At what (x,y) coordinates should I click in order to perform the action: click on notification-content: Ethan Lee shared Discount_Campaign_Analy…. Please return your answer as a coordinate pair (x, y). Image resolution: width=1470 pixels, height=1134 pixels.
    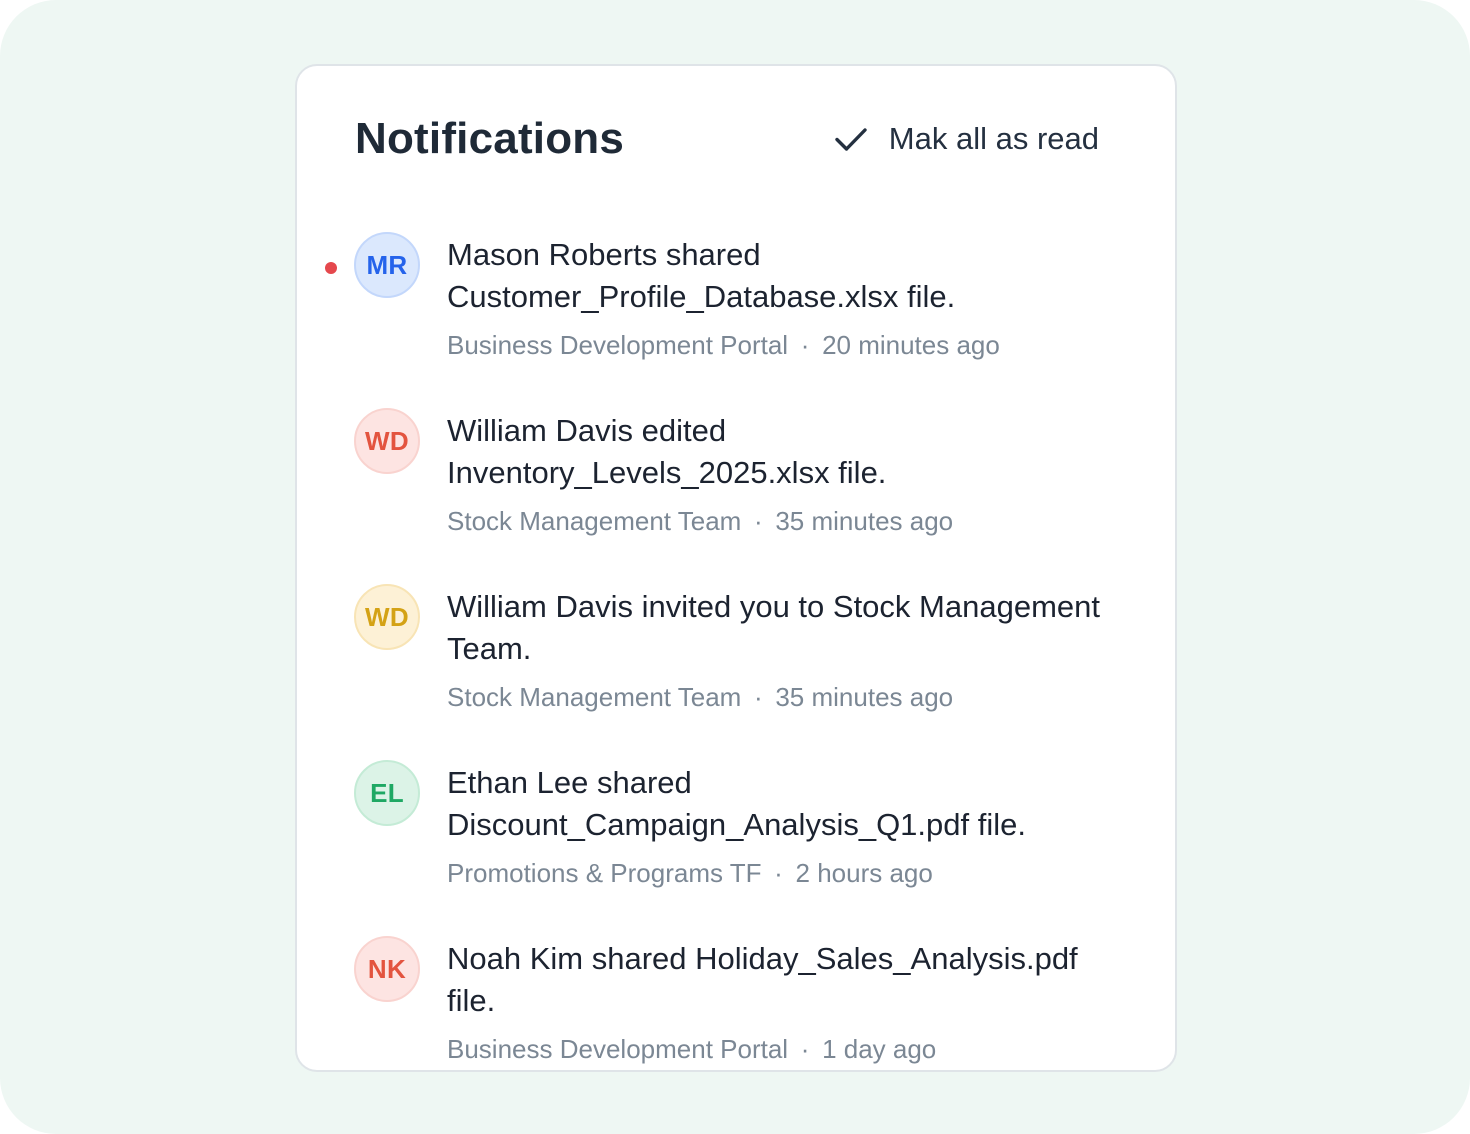
    Looking at the image, I should click on (776, 825).